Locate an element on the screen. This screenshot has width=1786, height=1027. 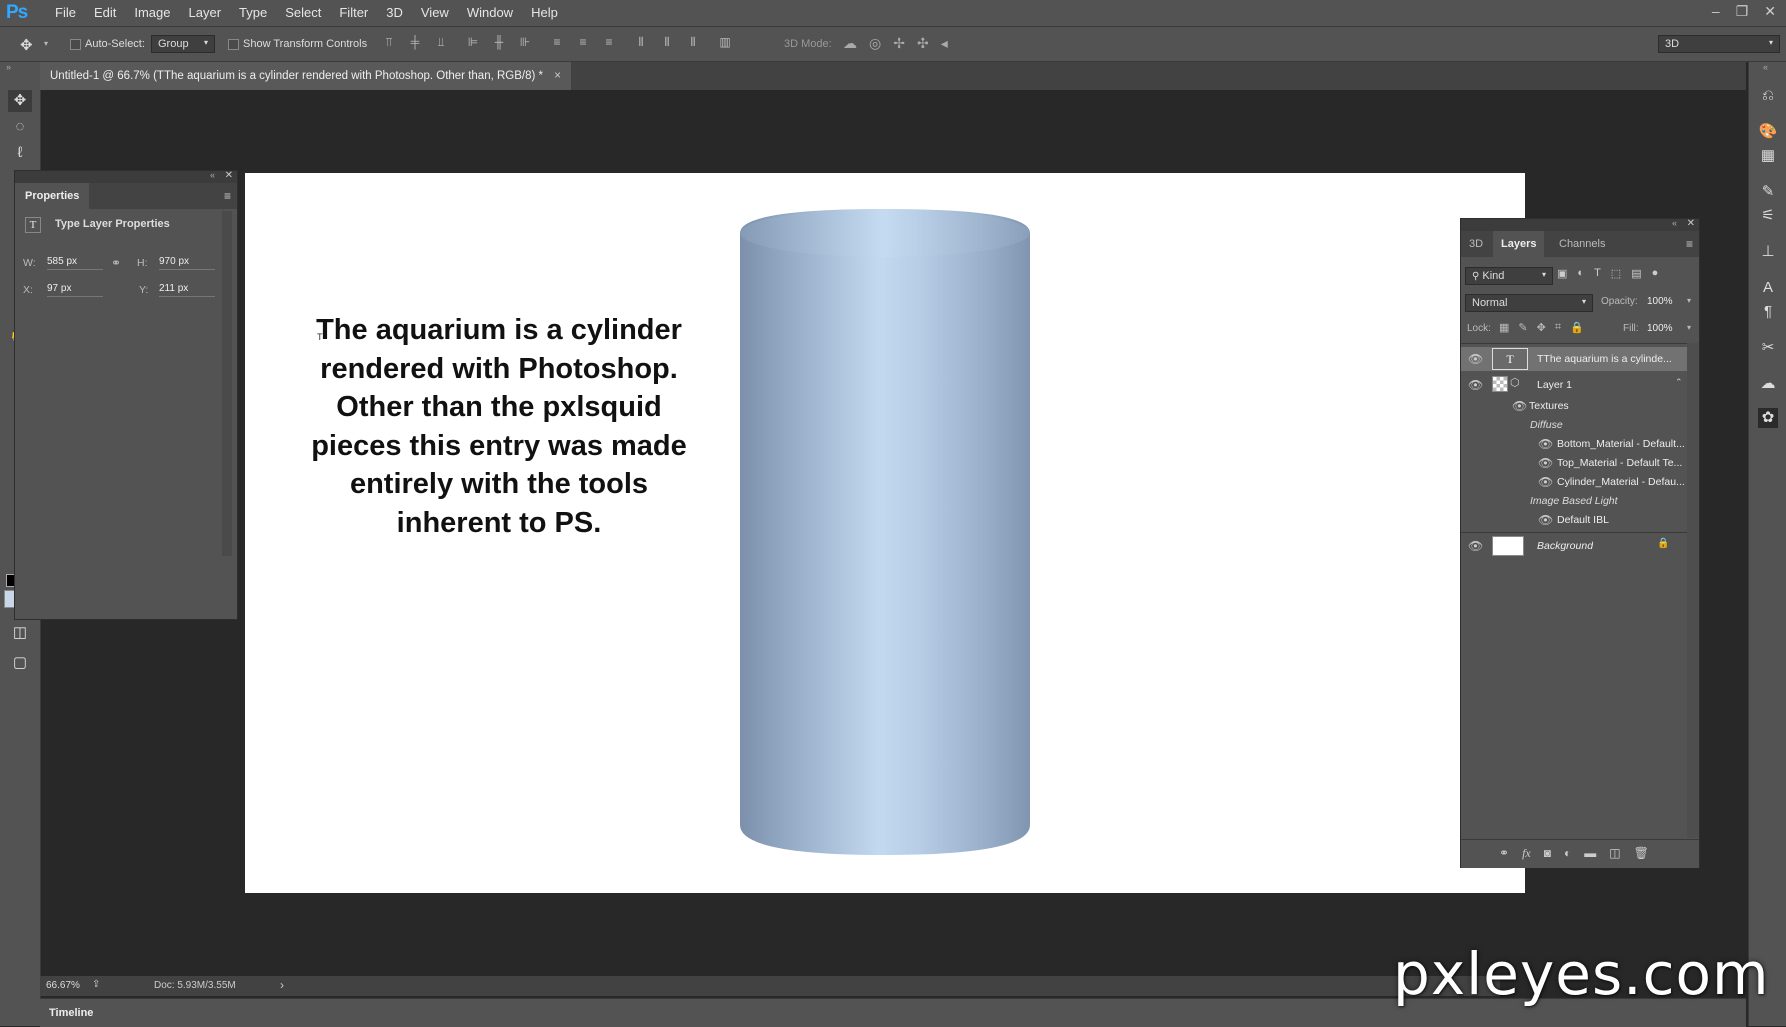
history-panel-icon: ⎌ is located at coordinates (1768, 96).